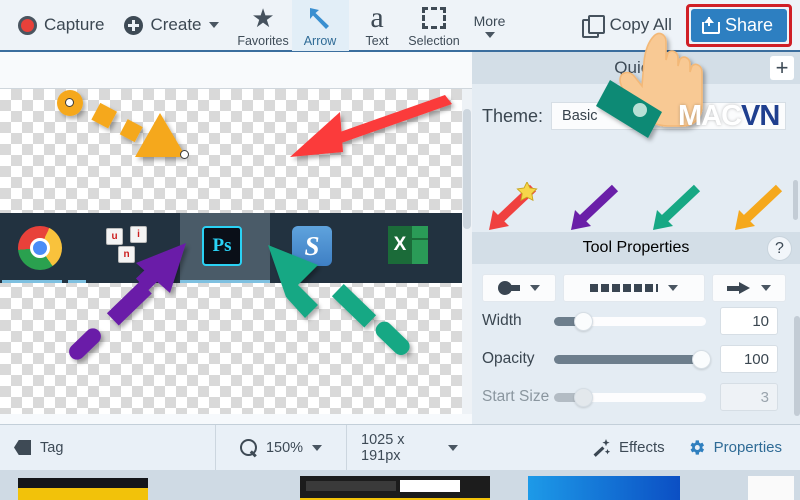 This screenshot has height=500, width=800. Describe the element at coordinates (636, 158) in the screenshot. I see `quick-panel-body: Theme: Basic` at that location.